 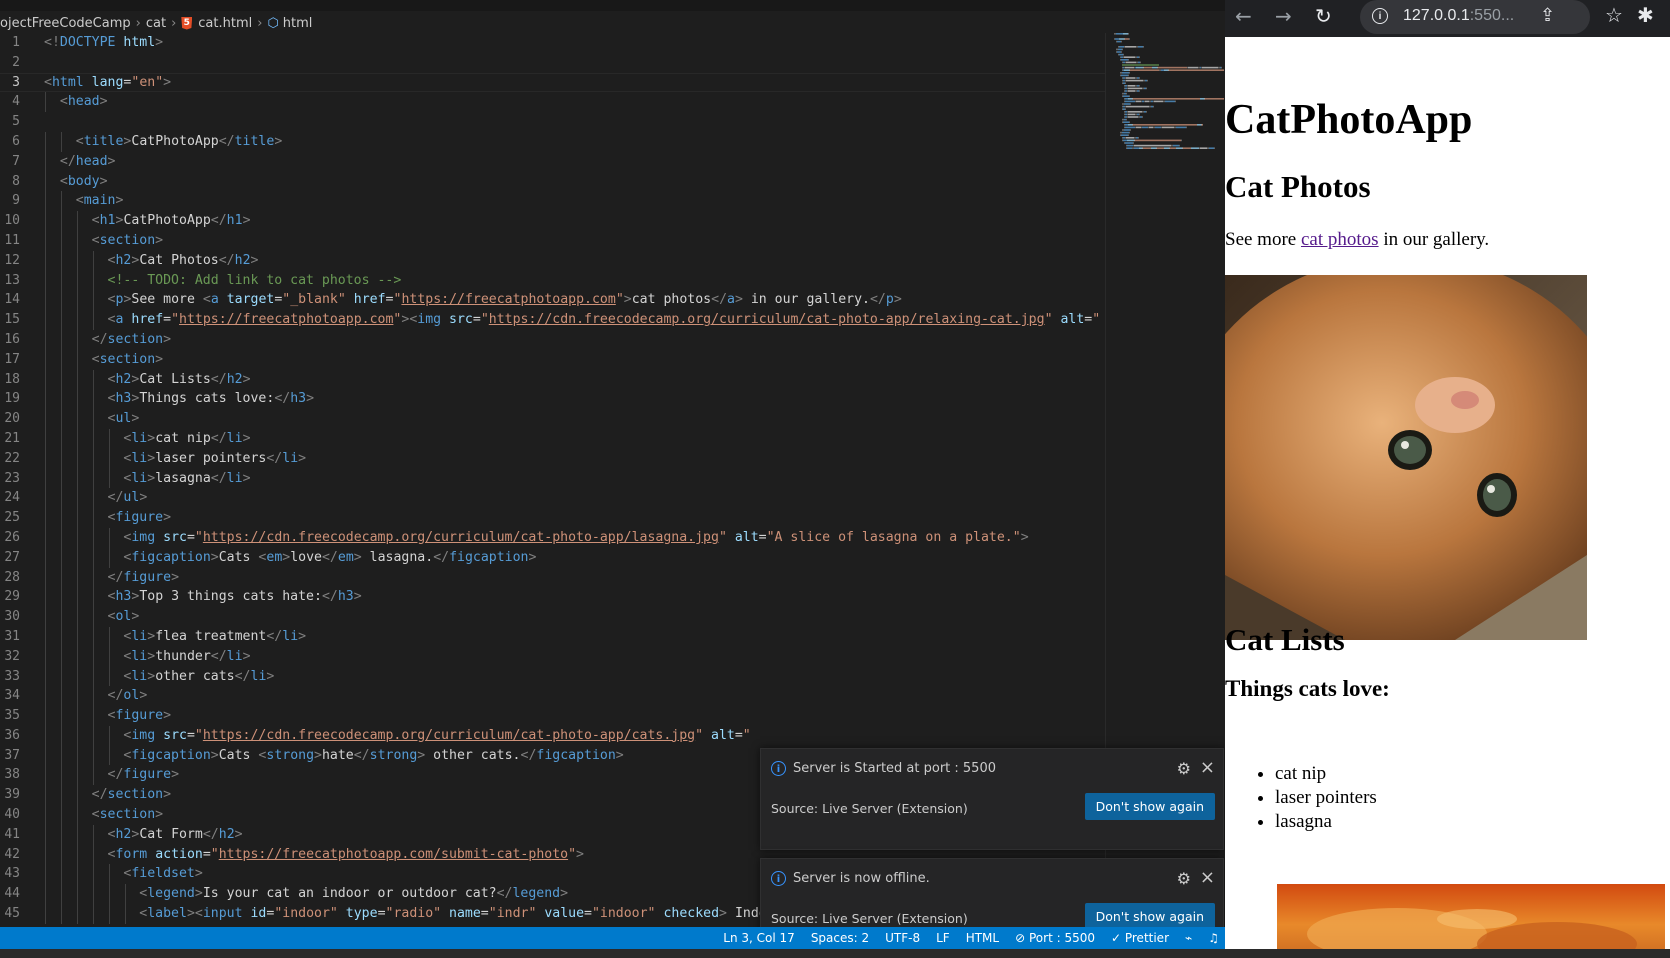 What do you see at coordinates (12, 280) in the screenshot?
I see `line-number: 13` at bounding box center [12, 280].